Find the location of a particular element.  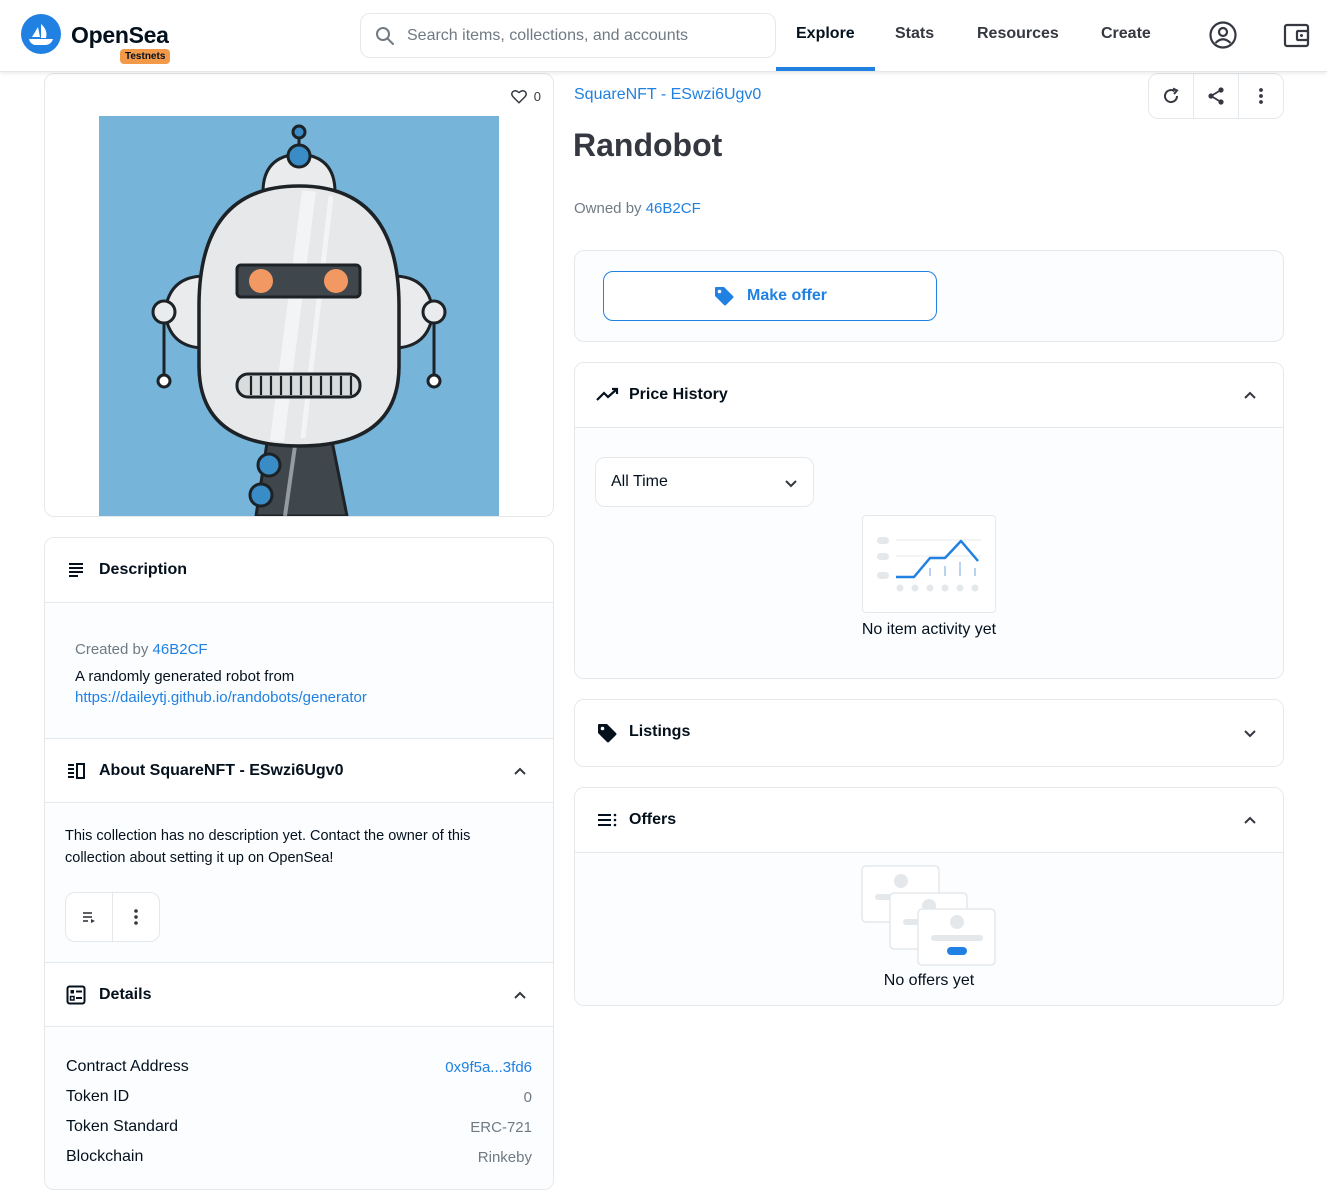

details-title: Details is located at coordinates (125, 994).